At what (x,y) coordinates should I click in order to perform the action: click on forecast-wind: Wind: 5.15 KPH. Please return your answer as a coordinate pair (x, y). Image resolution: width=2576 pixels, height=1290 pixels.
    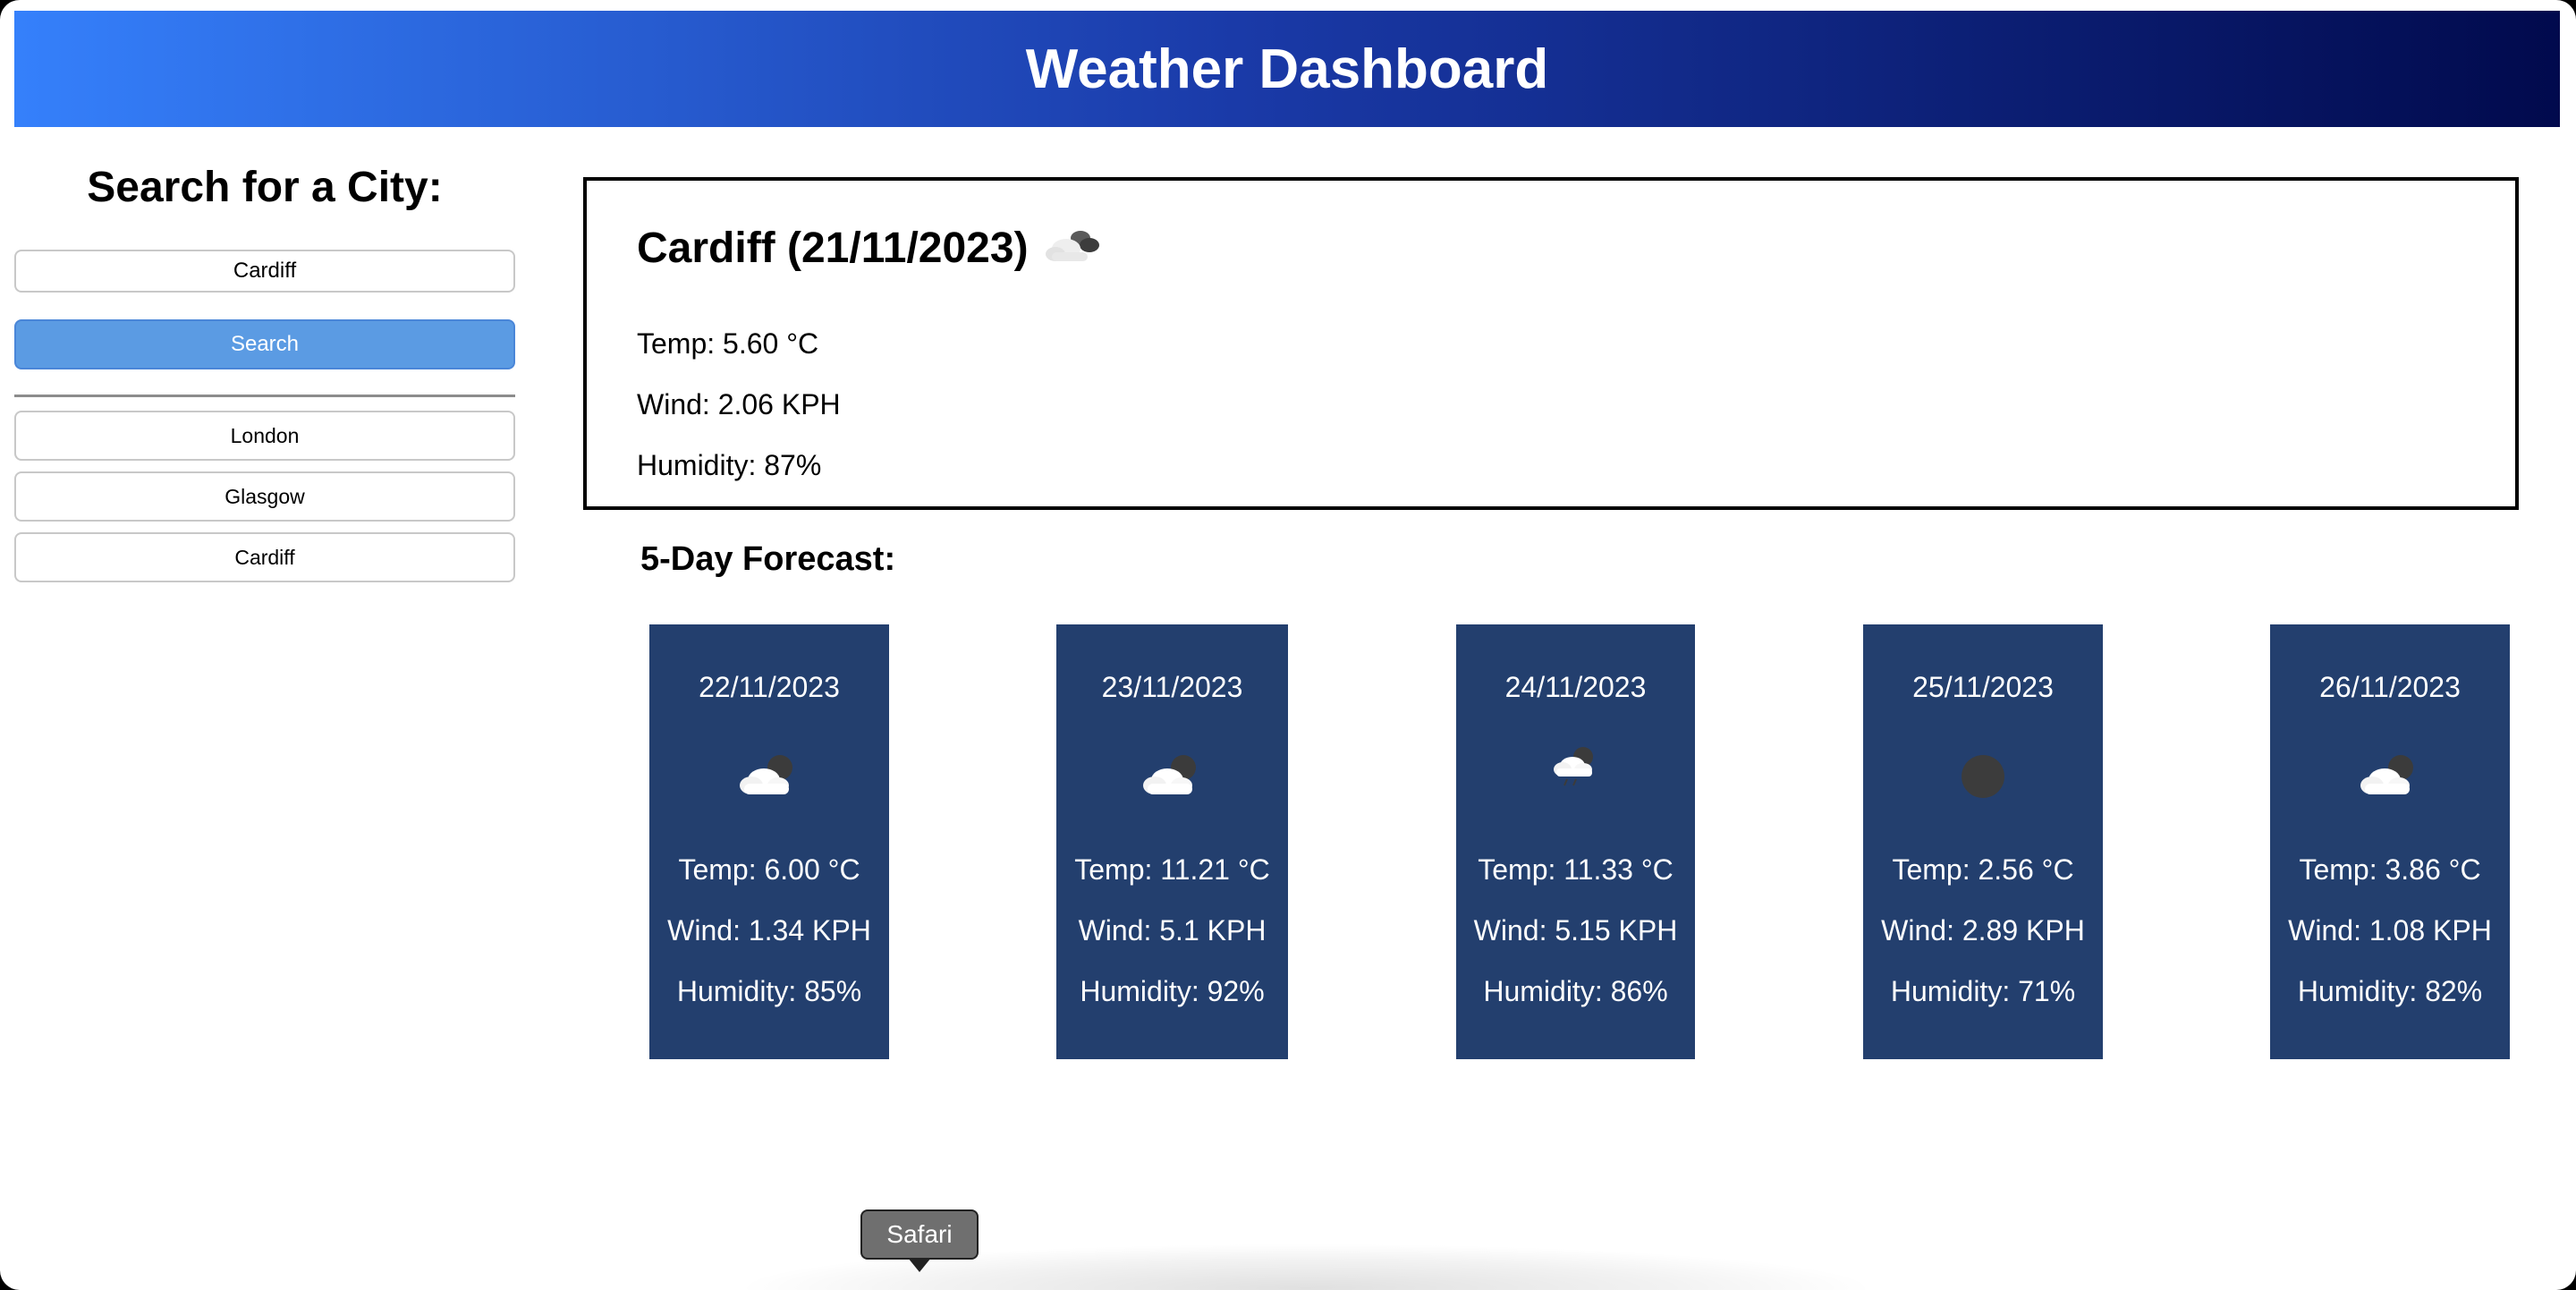
    Looking at the image, I should click on (1575, 930).